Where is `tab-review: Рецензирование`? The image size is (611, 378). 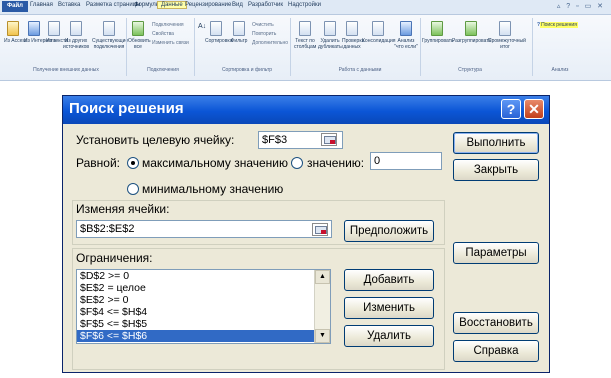 tab-review: Рецензирование is located at coordinates (208, 5).